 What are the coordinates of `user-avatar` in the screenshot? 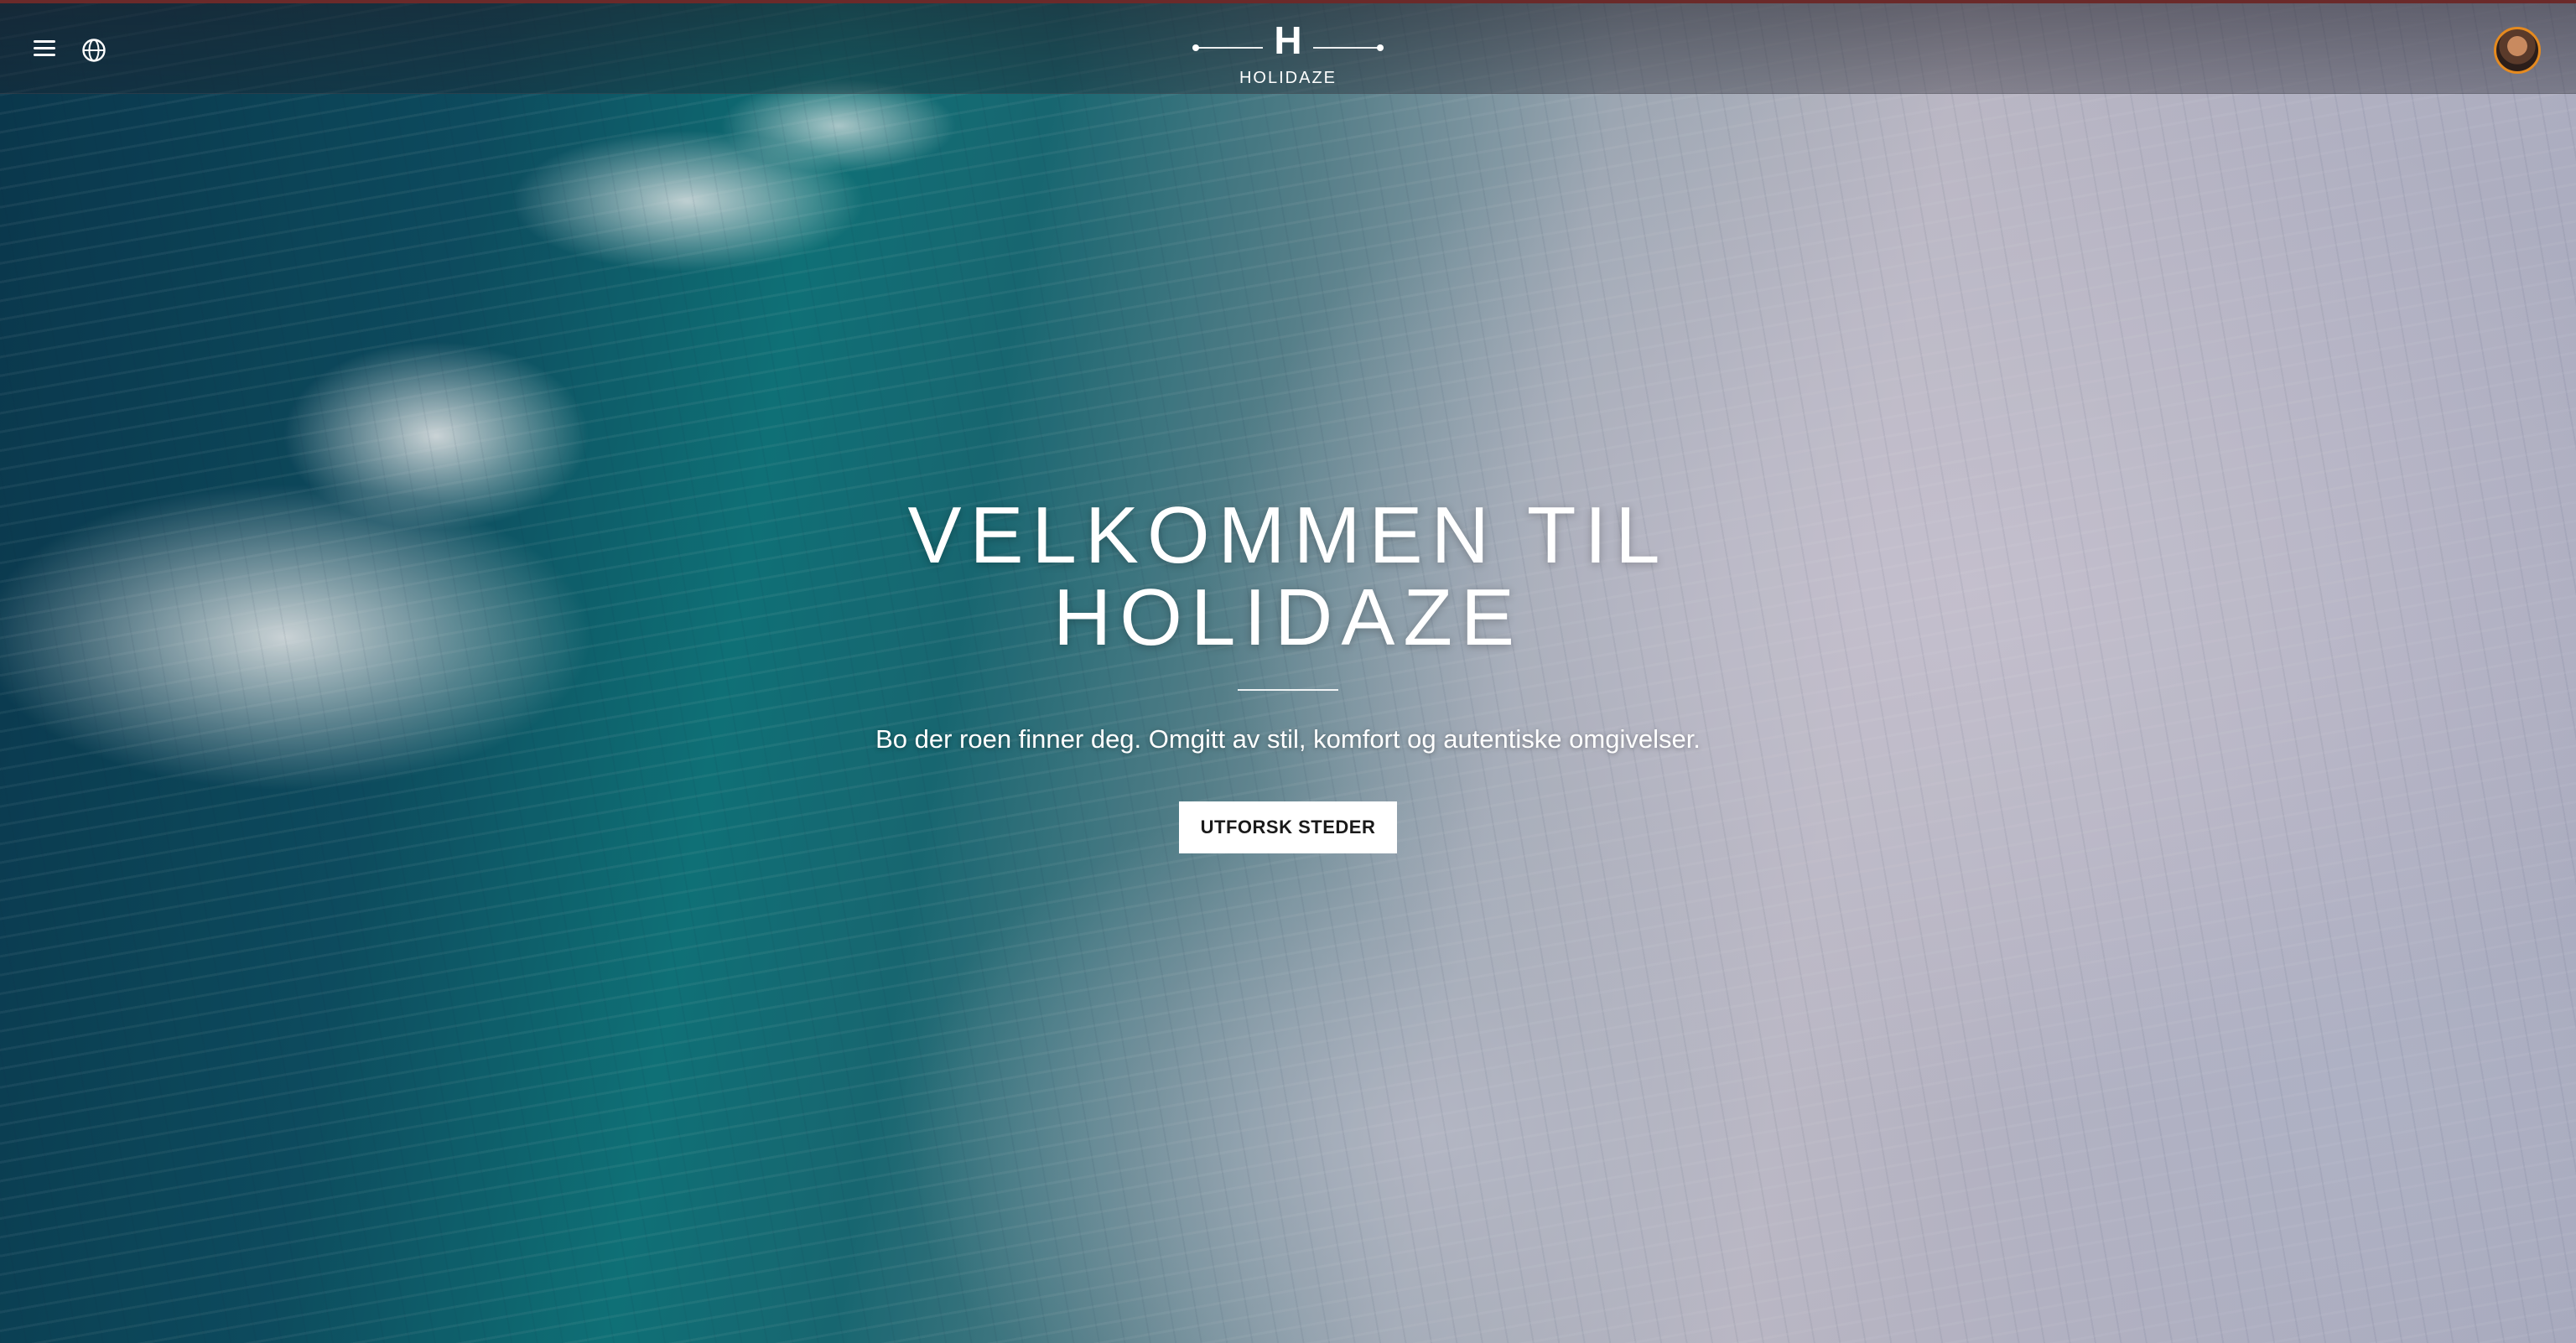 It's located at (2517, 50).